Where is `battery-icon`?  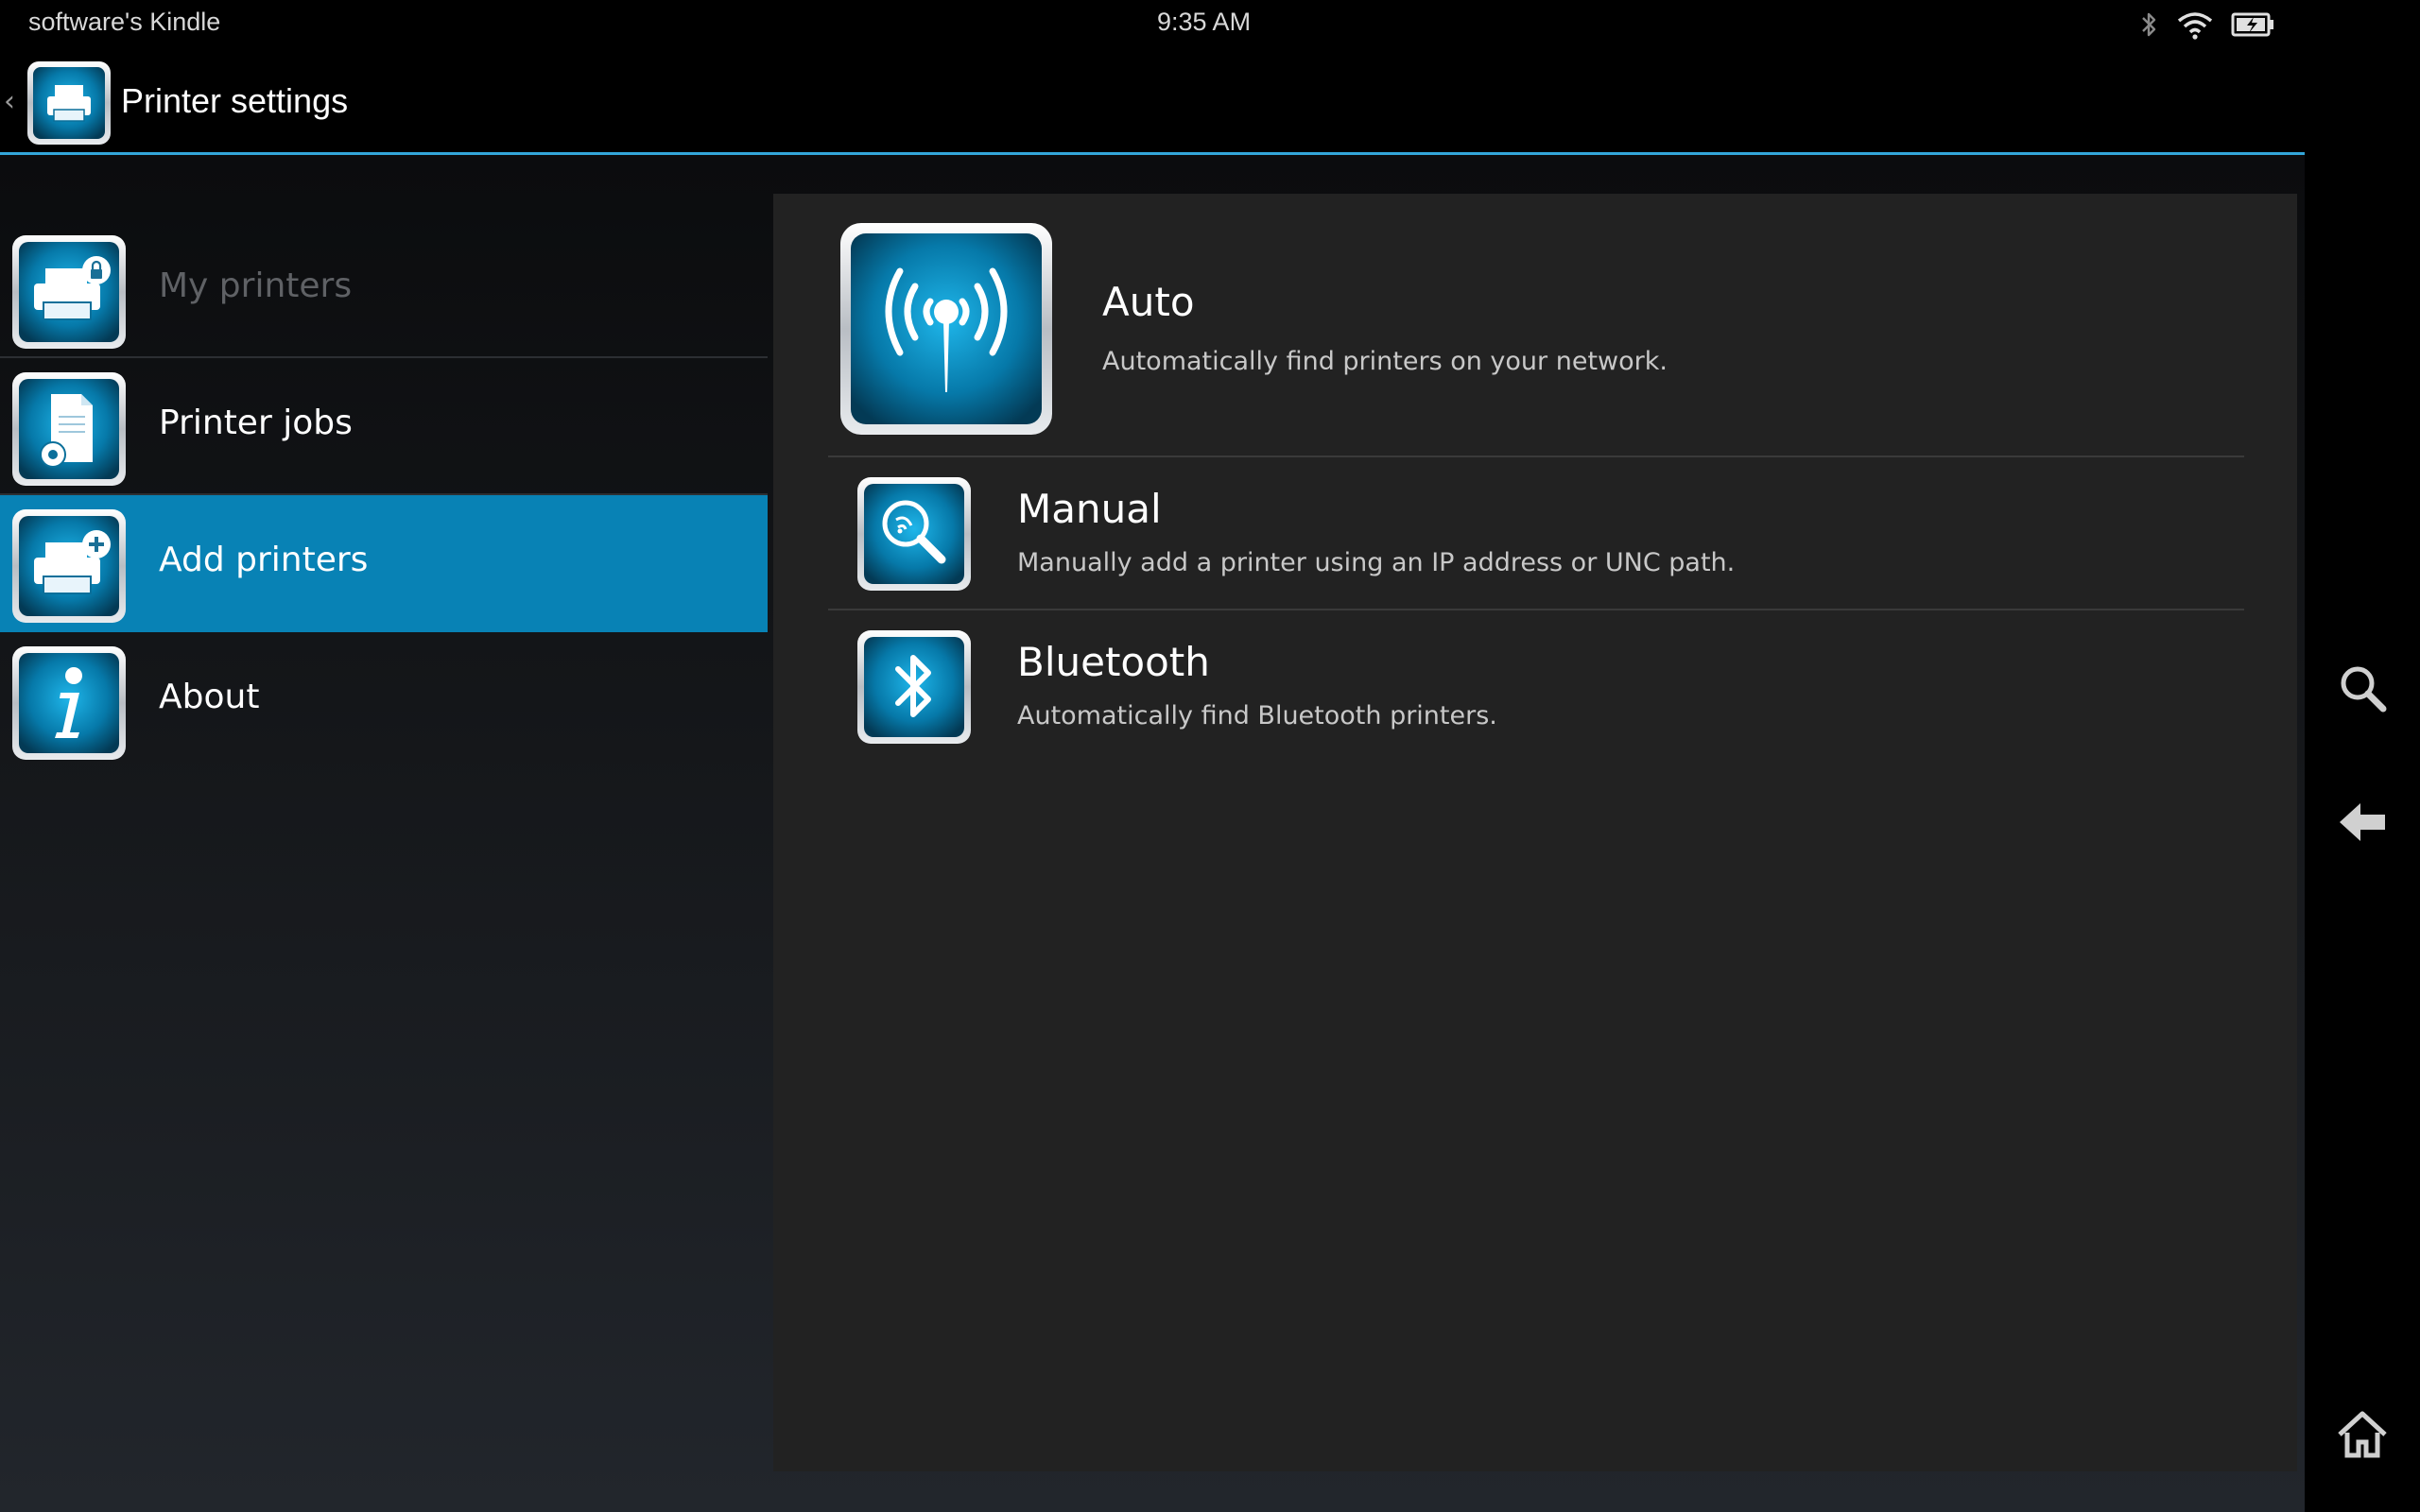 battery-icon is located at coordinates (2253, 26).